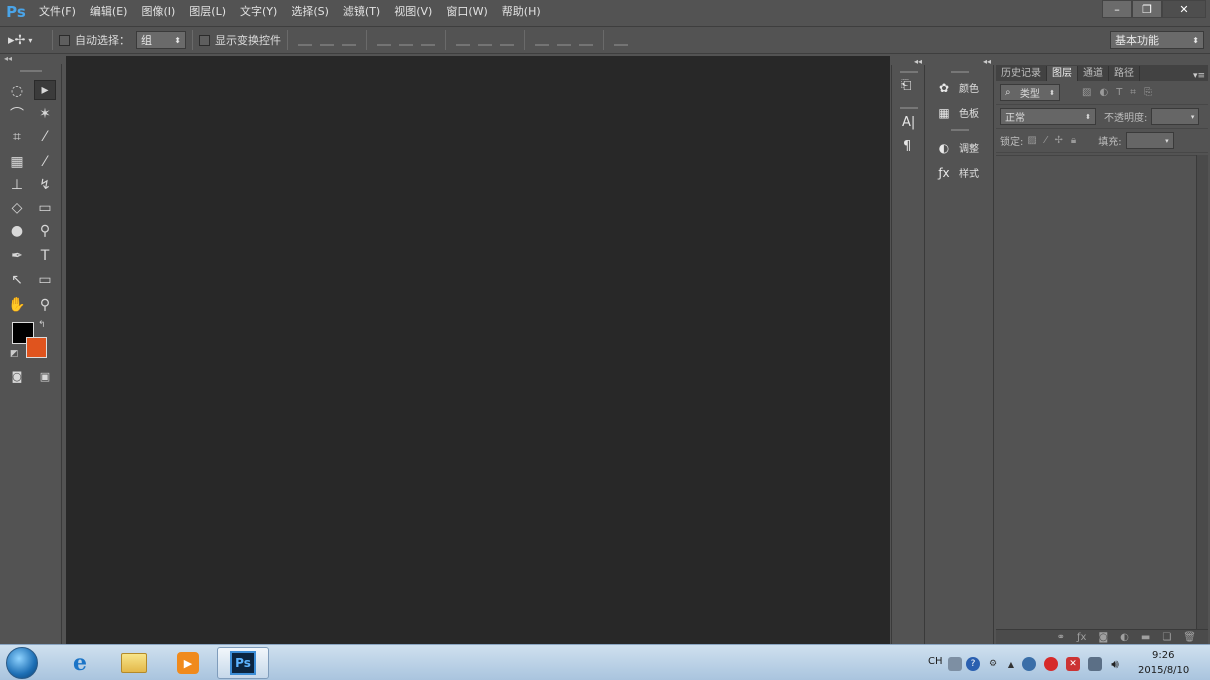 The width and height of the screenshot is (1210, 680). I want to click on move-tool-icon: ▸, so click(45, 90).